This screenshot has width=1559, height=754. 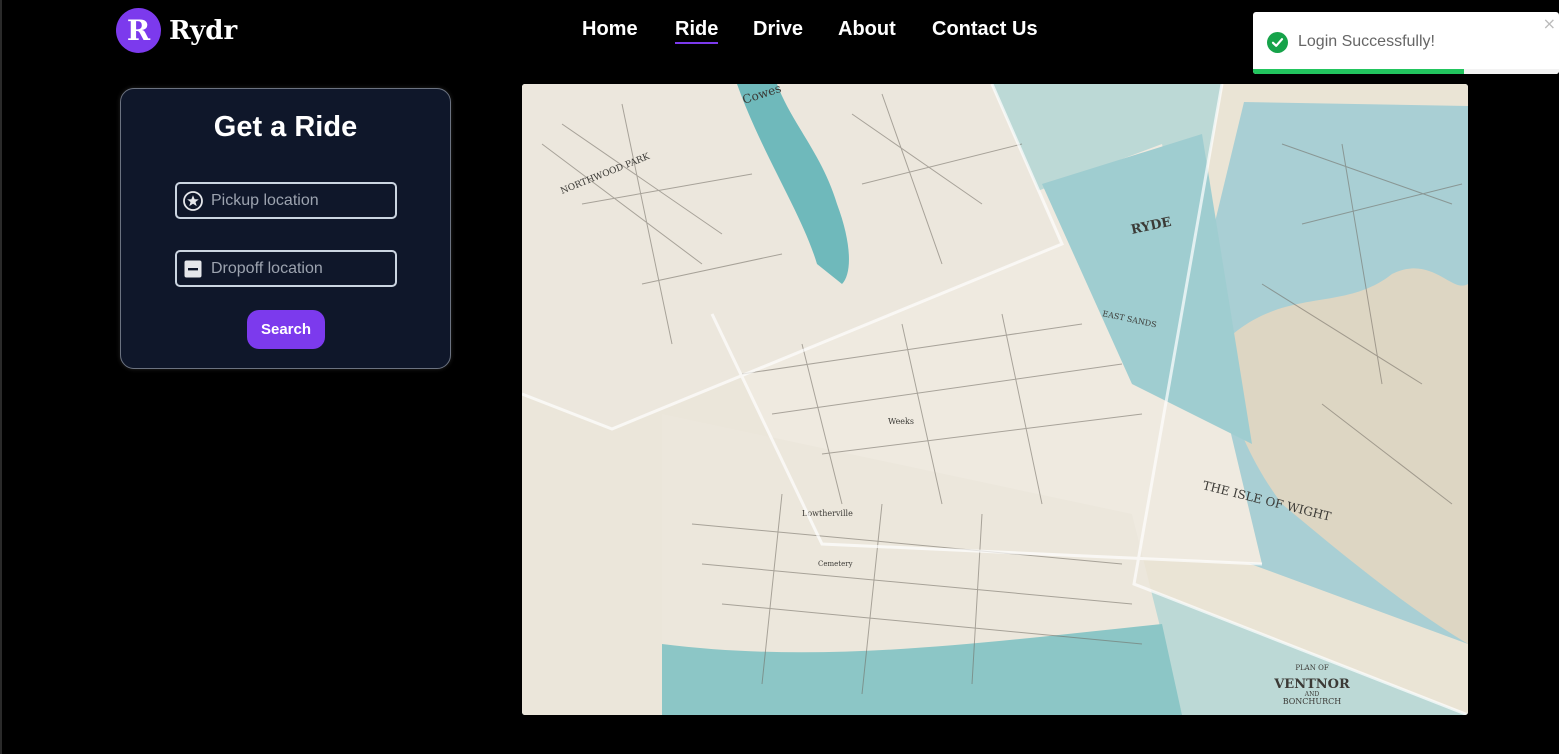 What do you see at coordinates (286, 329) in the screenshot?
I see `search-button: Search` at bounding box center [286, 329].